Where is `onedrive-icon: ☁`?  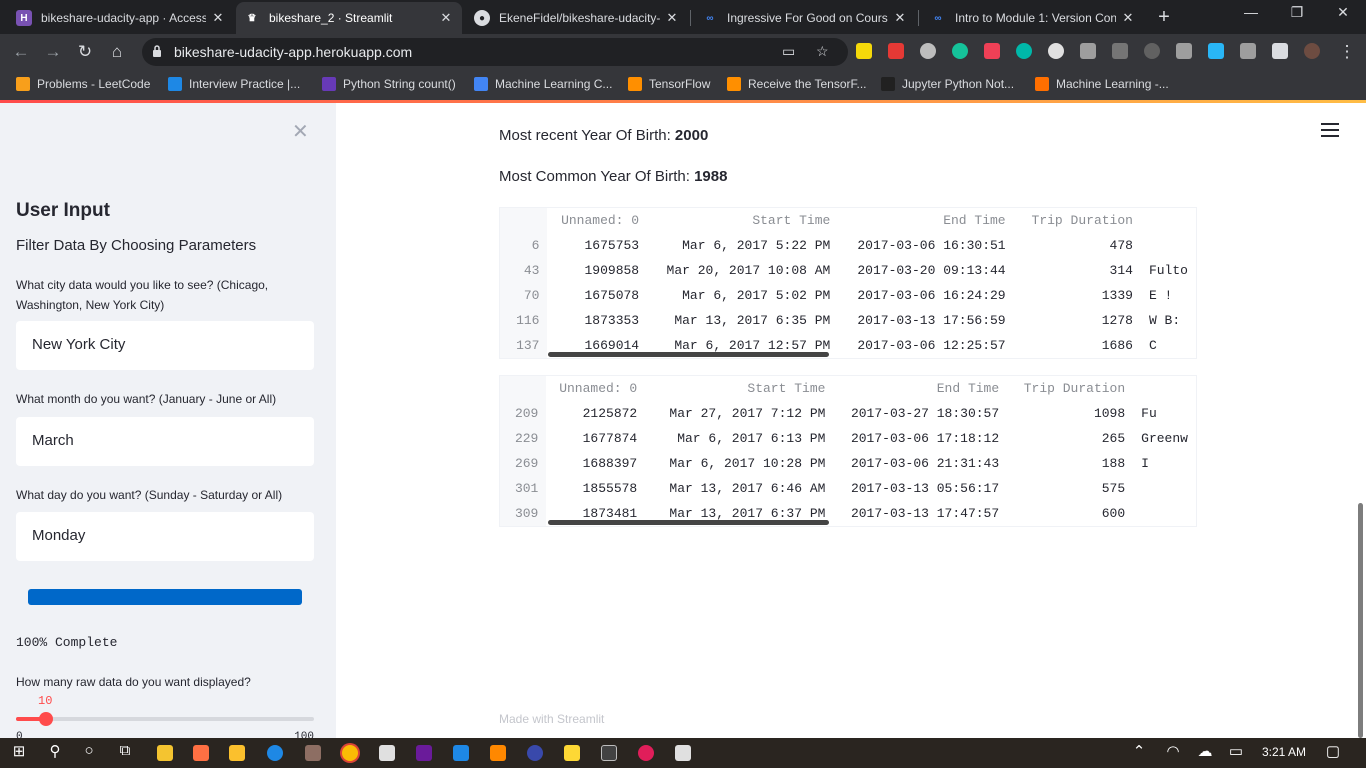
onedrive-icon: ☁ is located at coordinates (1205, 751).